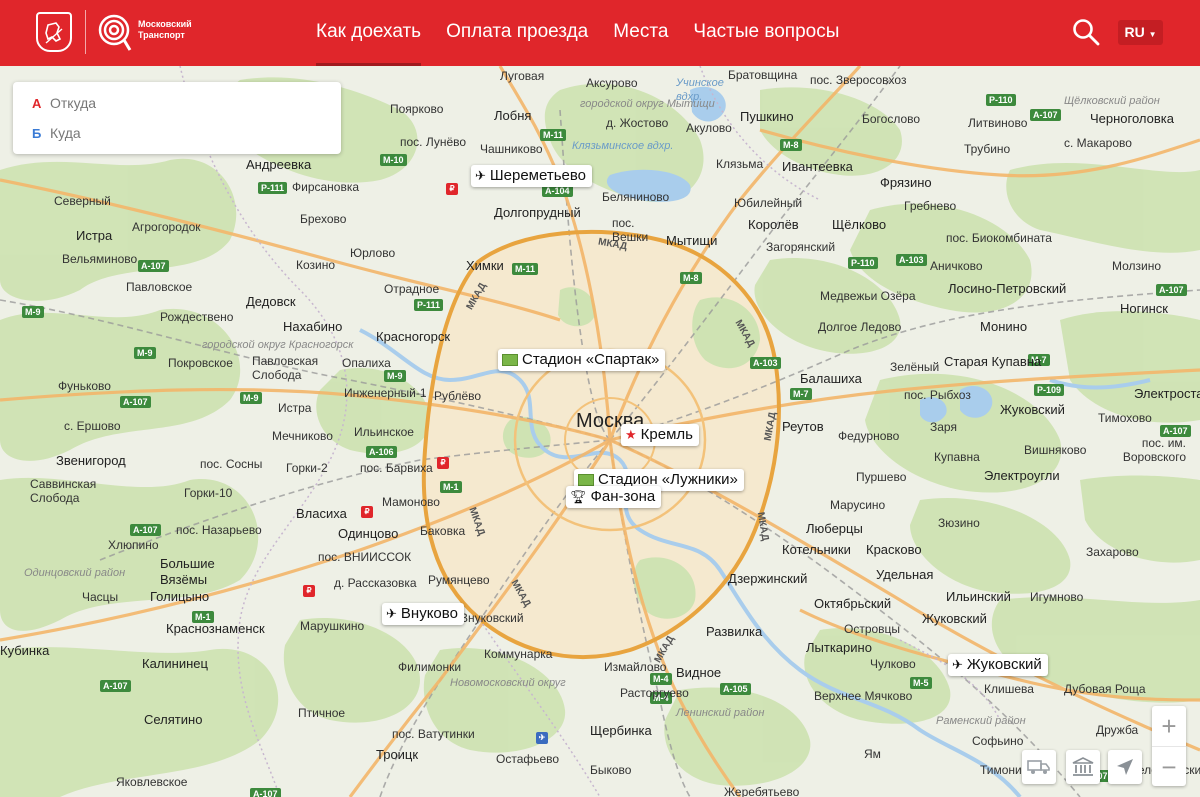 The width and height of the screenshot is (1200, 797). I want to click on map-label: Горки-10, so click(208, 493).